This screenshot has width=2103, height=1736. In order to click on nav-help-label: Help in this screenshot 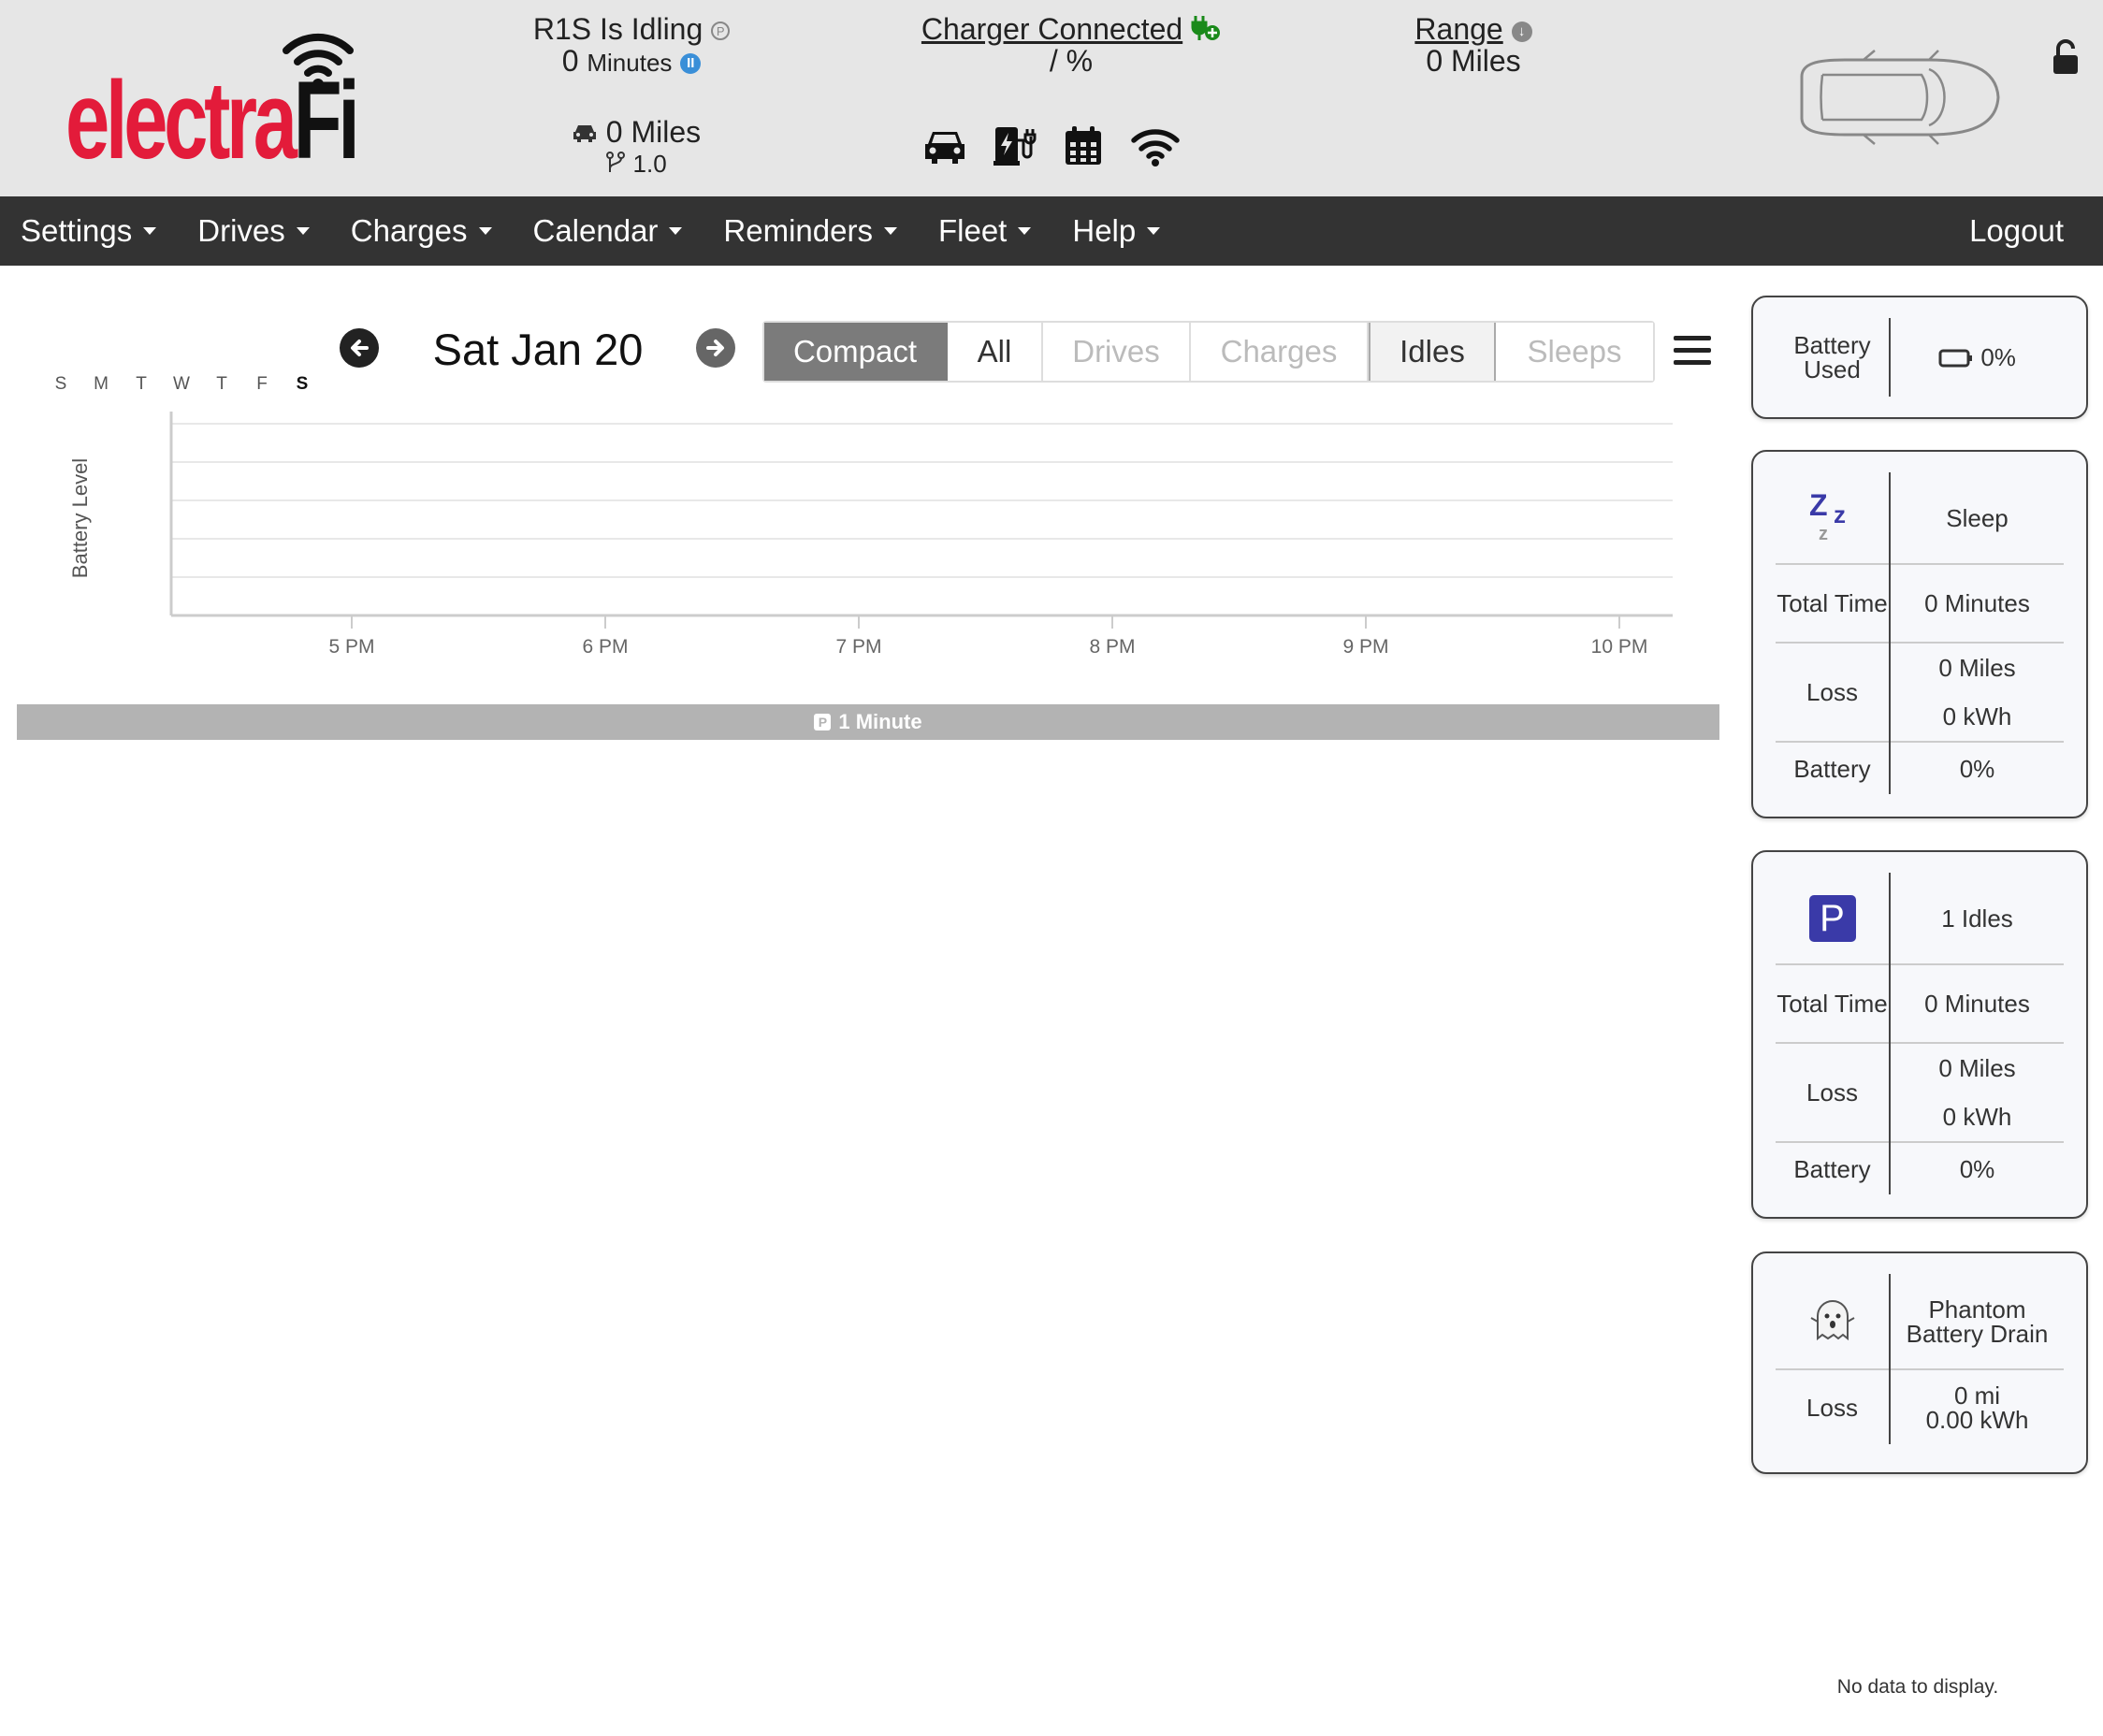, I will do `click(1104, 230)`.